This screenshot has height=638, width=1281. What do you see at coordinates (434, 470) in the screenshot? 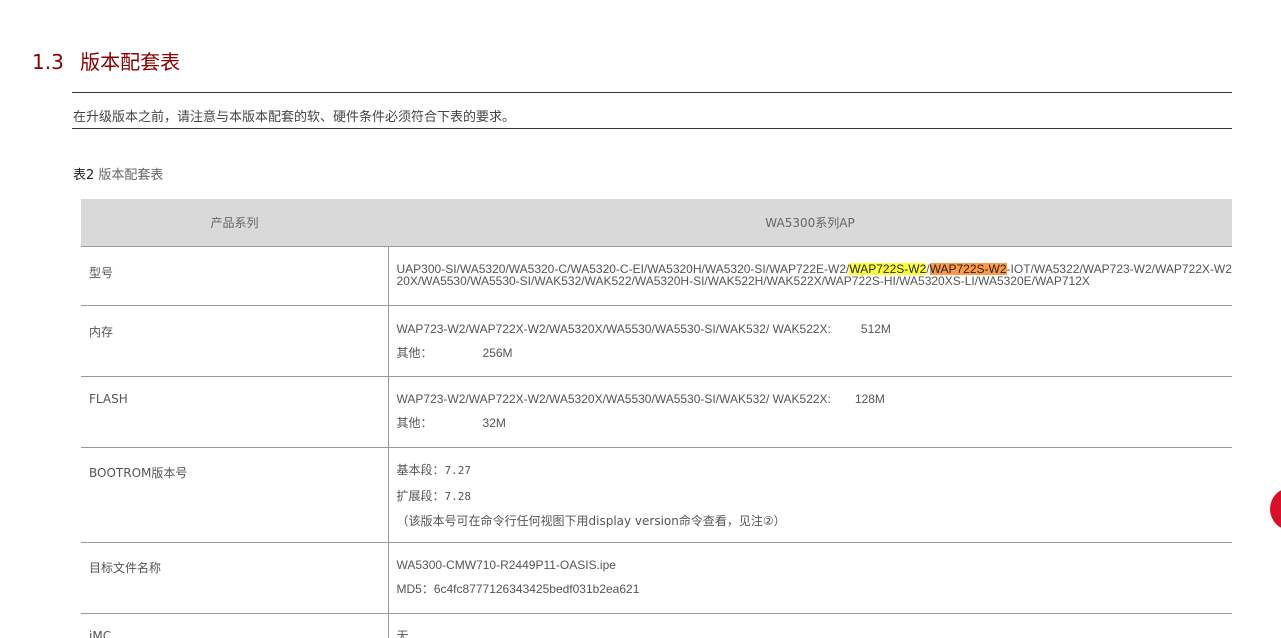
I see `bootrom-basic-line: 基本段：7.27` at bounding box center [434, 470].